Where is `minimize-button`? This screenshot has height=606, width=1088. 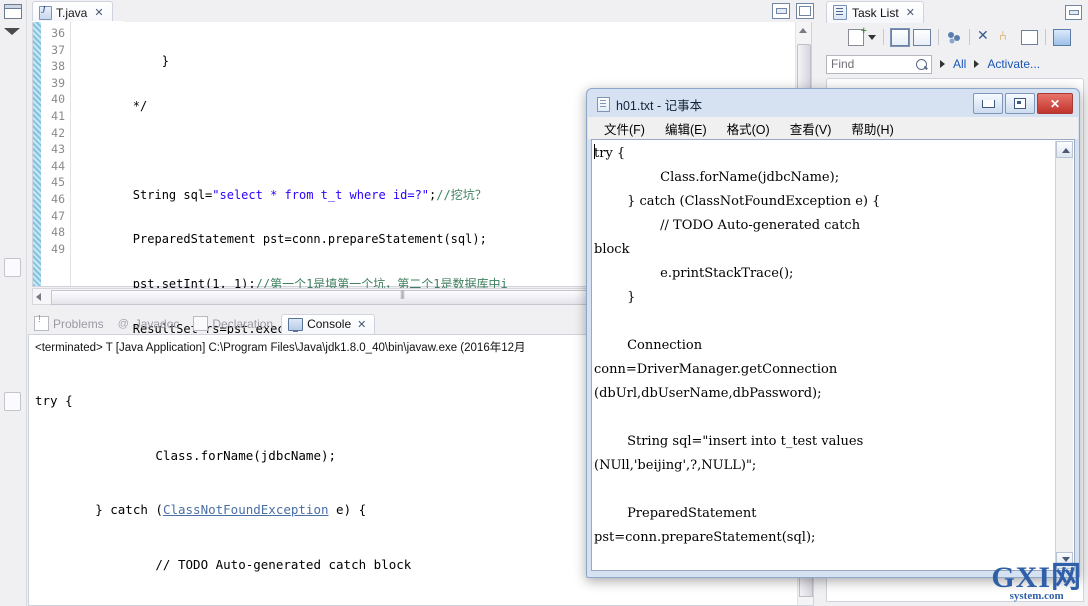
minimize-button is located at coordinates (988, 103).